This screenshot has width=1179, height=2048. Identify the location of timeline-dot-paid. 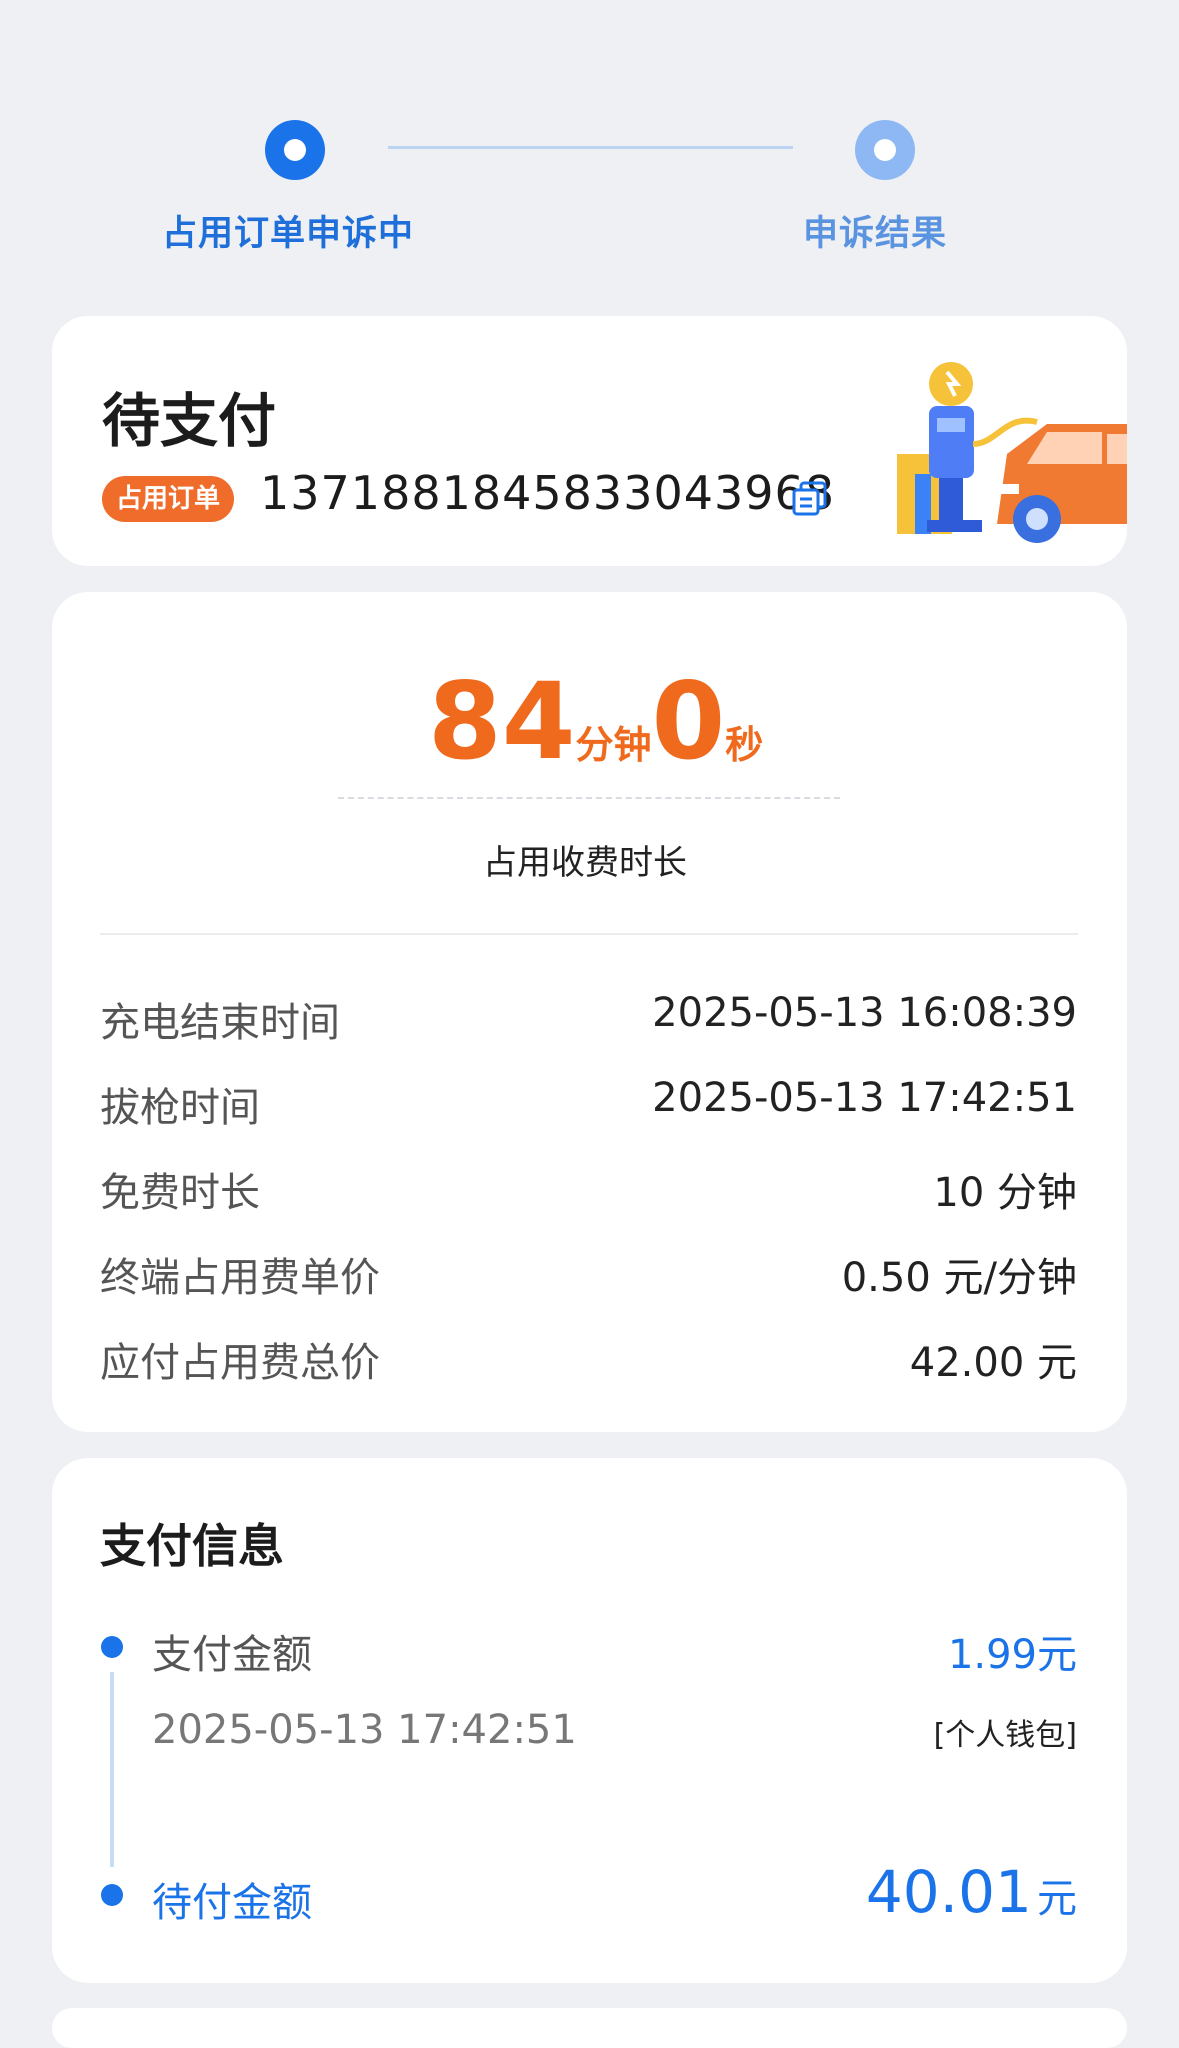
(112, 1647).